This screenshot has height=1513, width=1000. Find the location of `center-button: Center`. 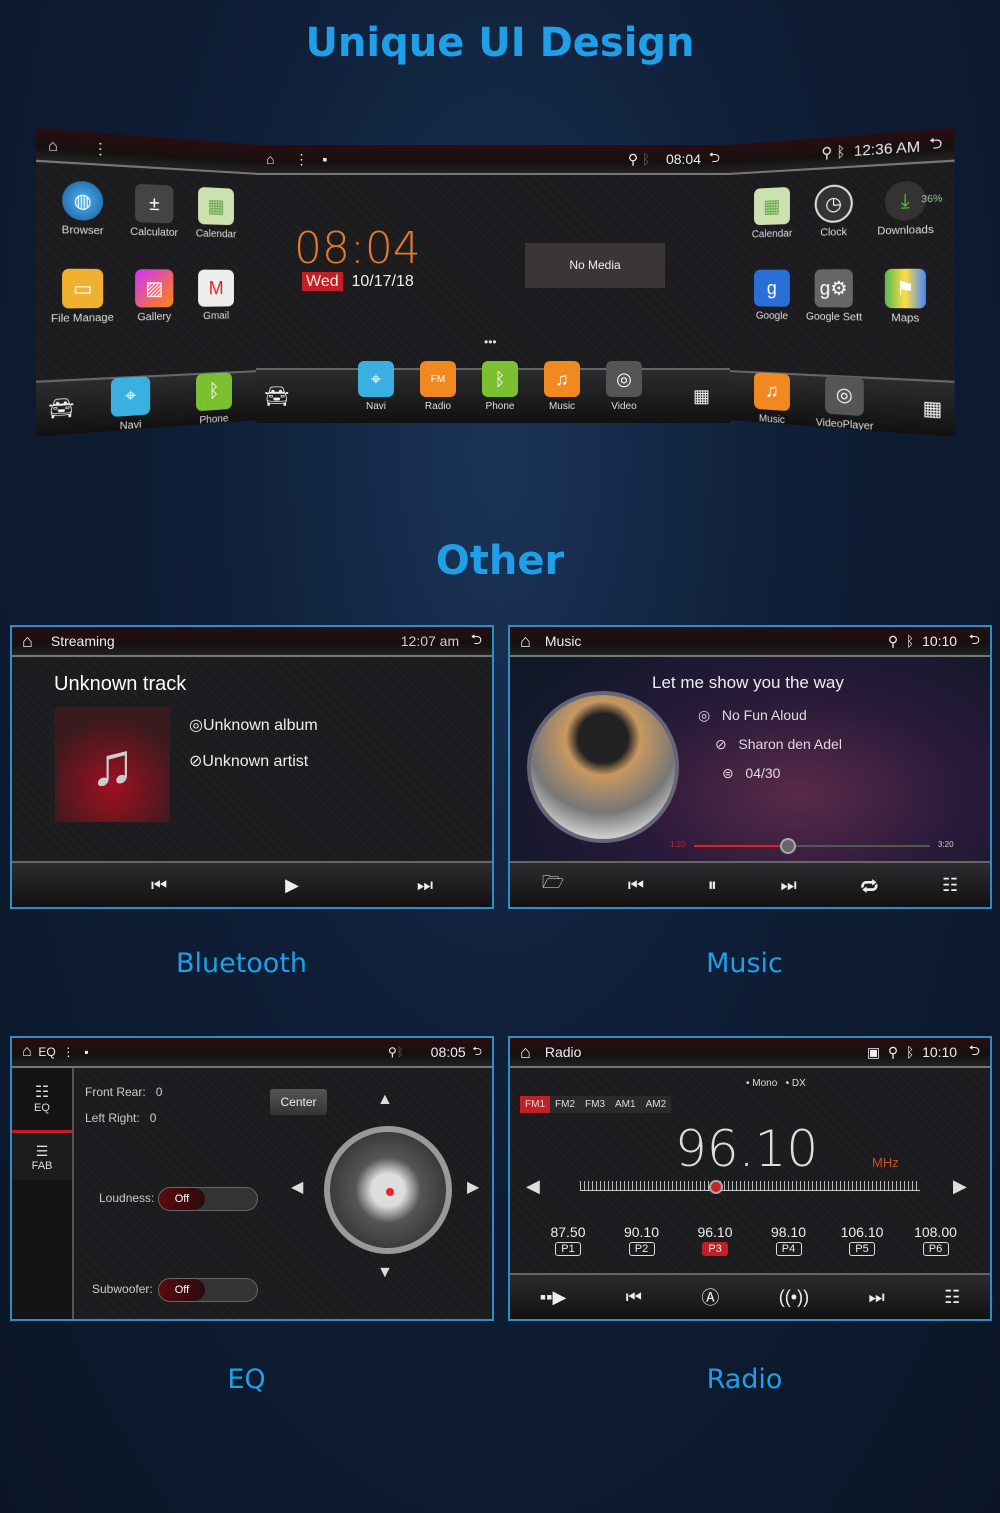

center-button: Center is located at coordinates (298, 1102).